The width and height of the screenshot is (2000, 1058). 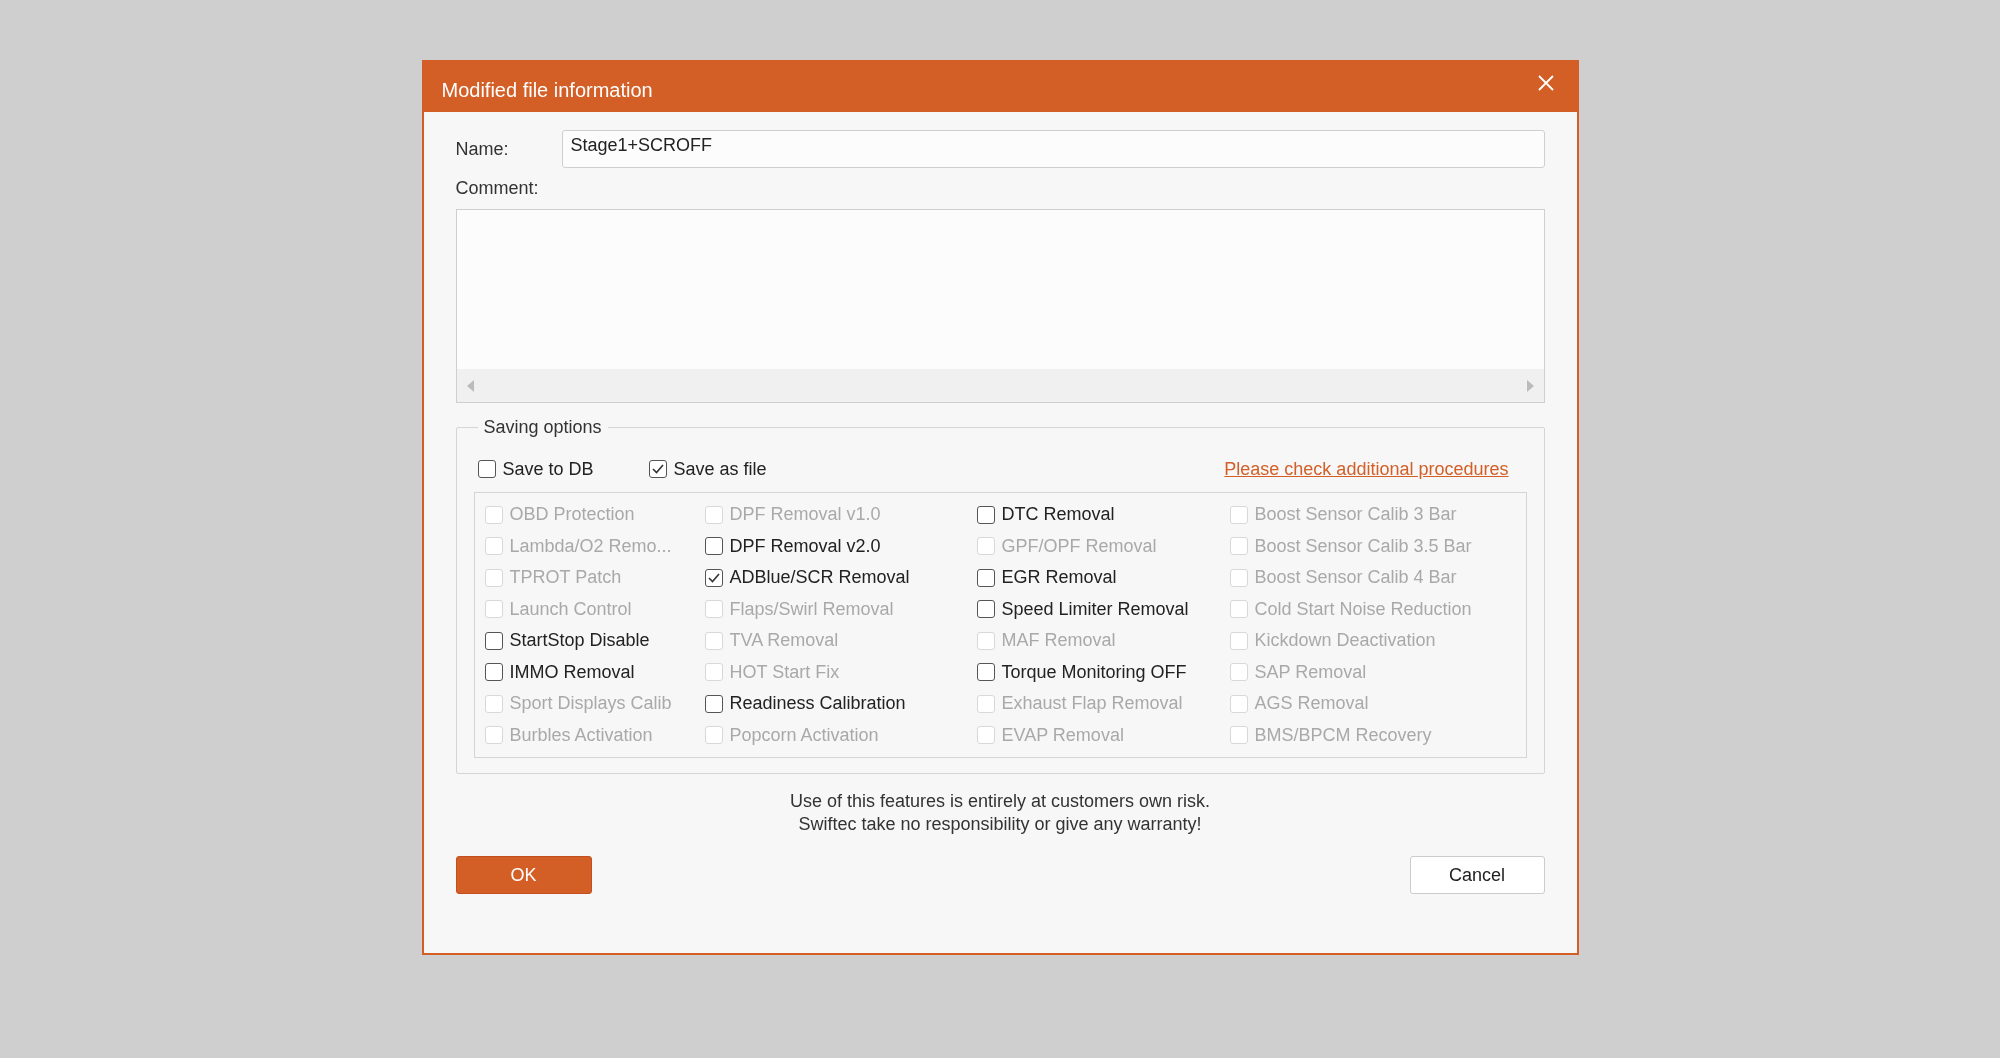 What do you see at coordinates (805, 546) in the screenshot?
I see `checkbox-label: DPF Removal v2.0` at bounding box center [805, 546].